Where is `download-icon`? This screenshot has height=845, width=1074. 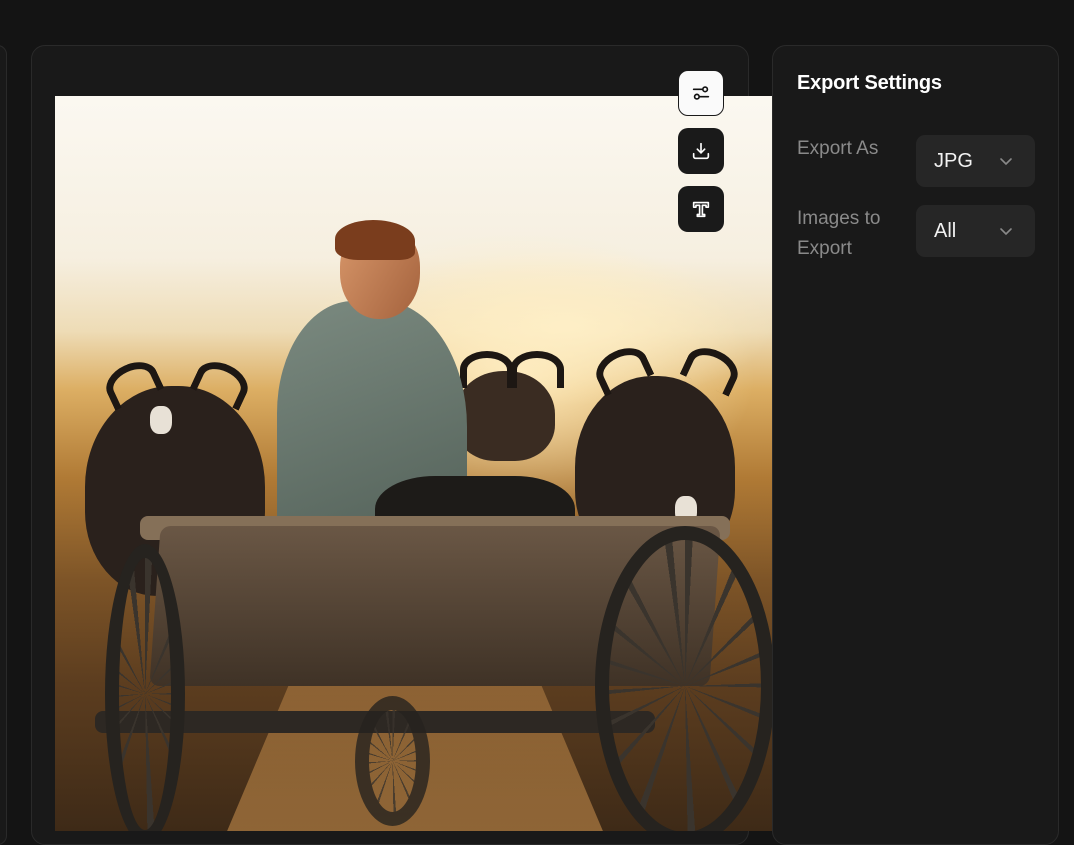 download-icon is located at coordinates (701, 151).